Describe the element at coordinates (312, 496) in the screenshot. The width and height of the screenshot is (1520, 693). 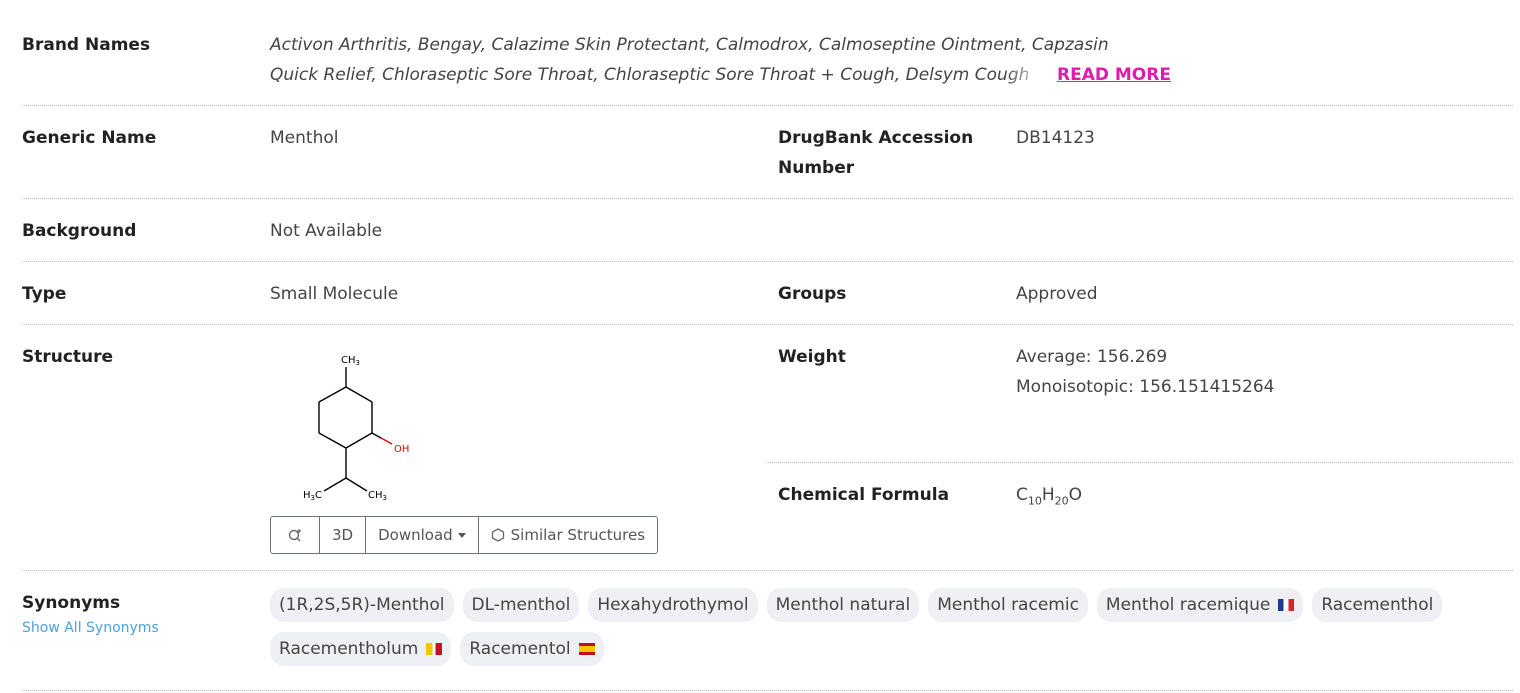
I see `atom-h3c: H3C` at that location.